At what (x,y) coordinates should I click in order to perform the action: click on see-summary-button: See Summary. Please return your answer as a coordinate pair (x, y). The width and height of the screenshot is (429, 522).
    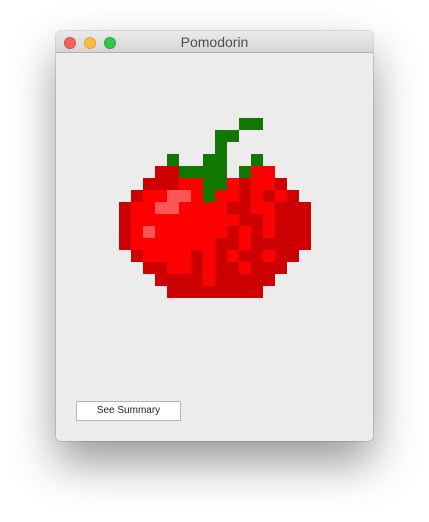
    Looking at the image, I should click on (128, 411).